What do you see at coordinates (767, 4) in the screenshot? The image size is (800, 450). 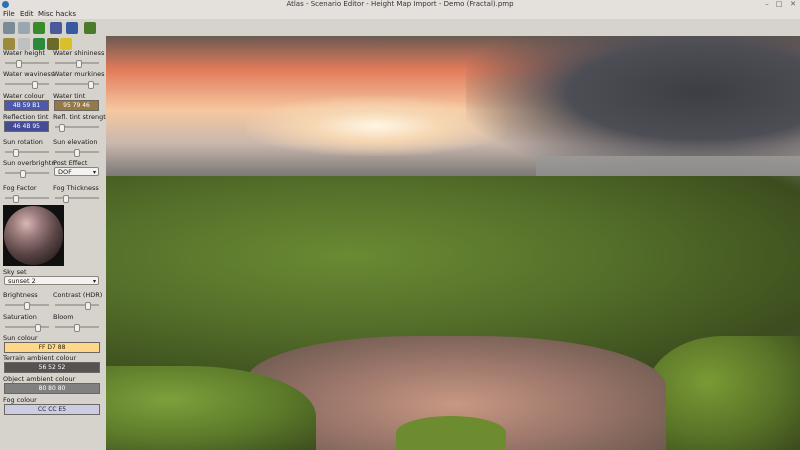 I see `minimize-button: –` at bounding box center [767, 4].